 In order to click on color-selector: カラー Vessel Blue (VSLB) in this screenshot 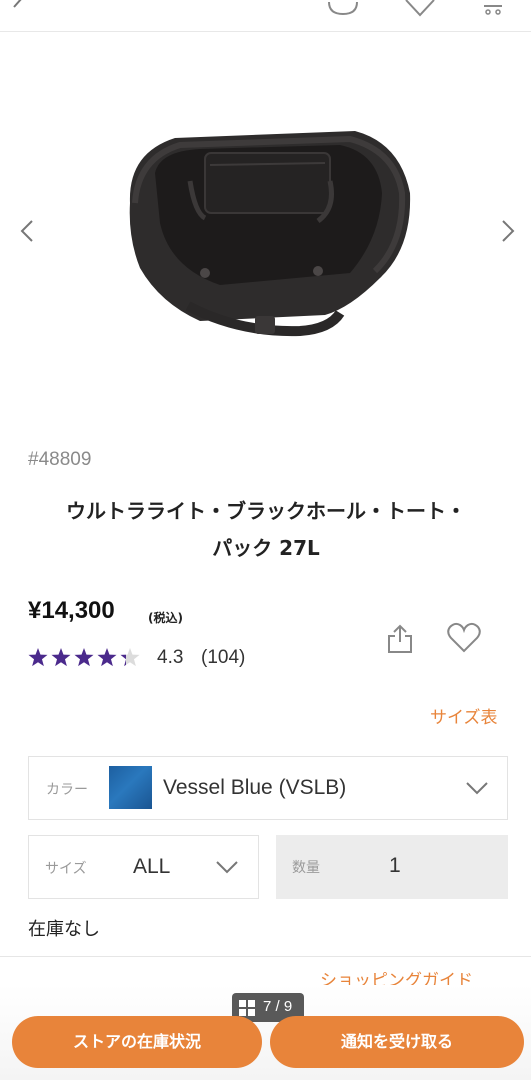, I will do `click(268, 788)`.